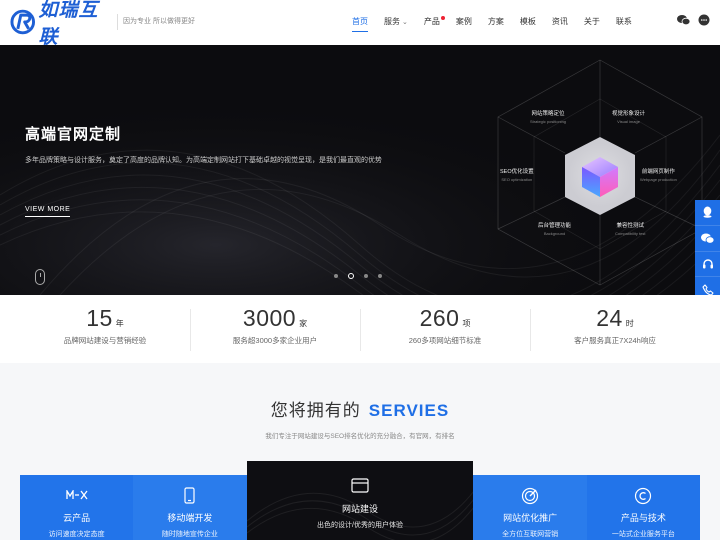 Image resolution: width=720 pixels, height=540 pixels. What do you see at coordinates (624, 22) in the screenshot?
I see `nav-item-contact: 联系` at bounding box center [624, 22].